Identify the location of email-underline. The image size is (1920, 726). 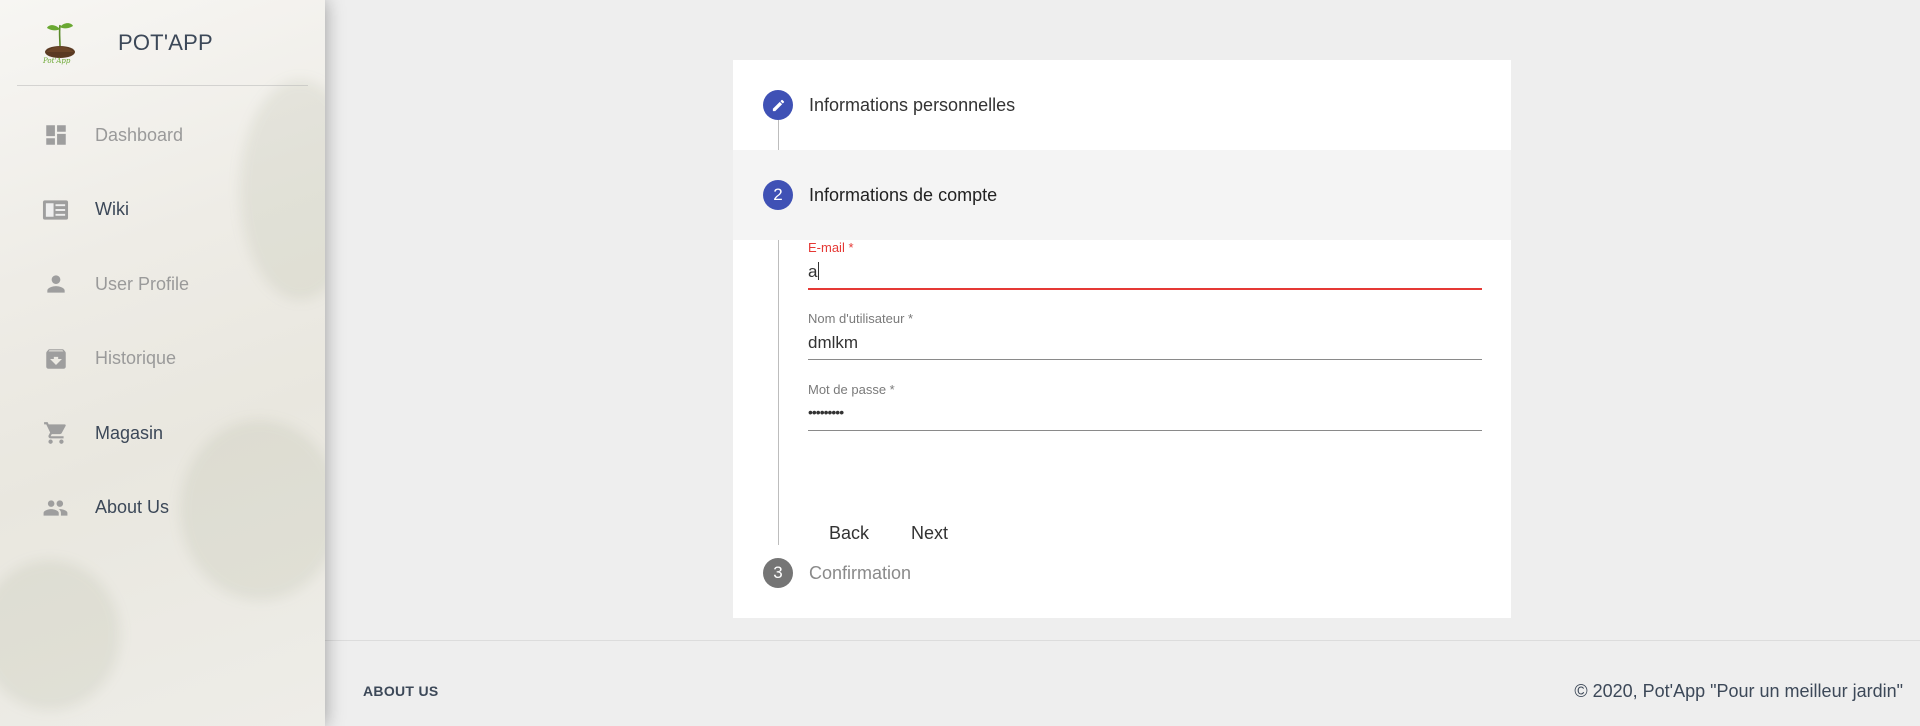
(1145, 289).